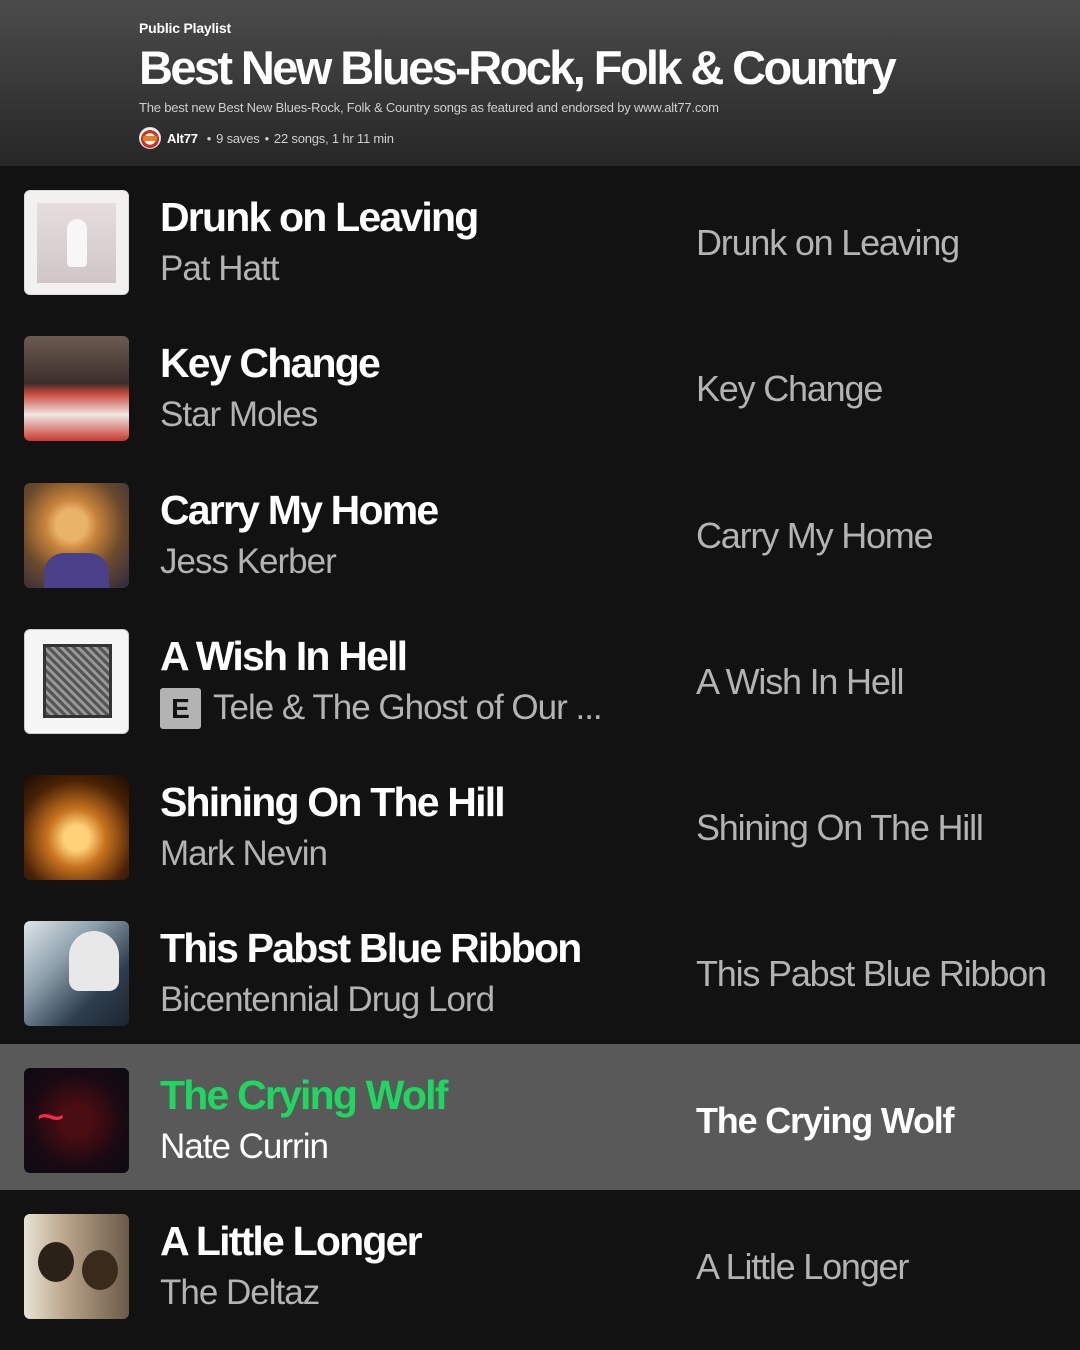 The image size is (1080, 1350). Describe the element at coordinates (800, 682) in the screenshot. I see `track-album: A Wish In Hell` at that location.